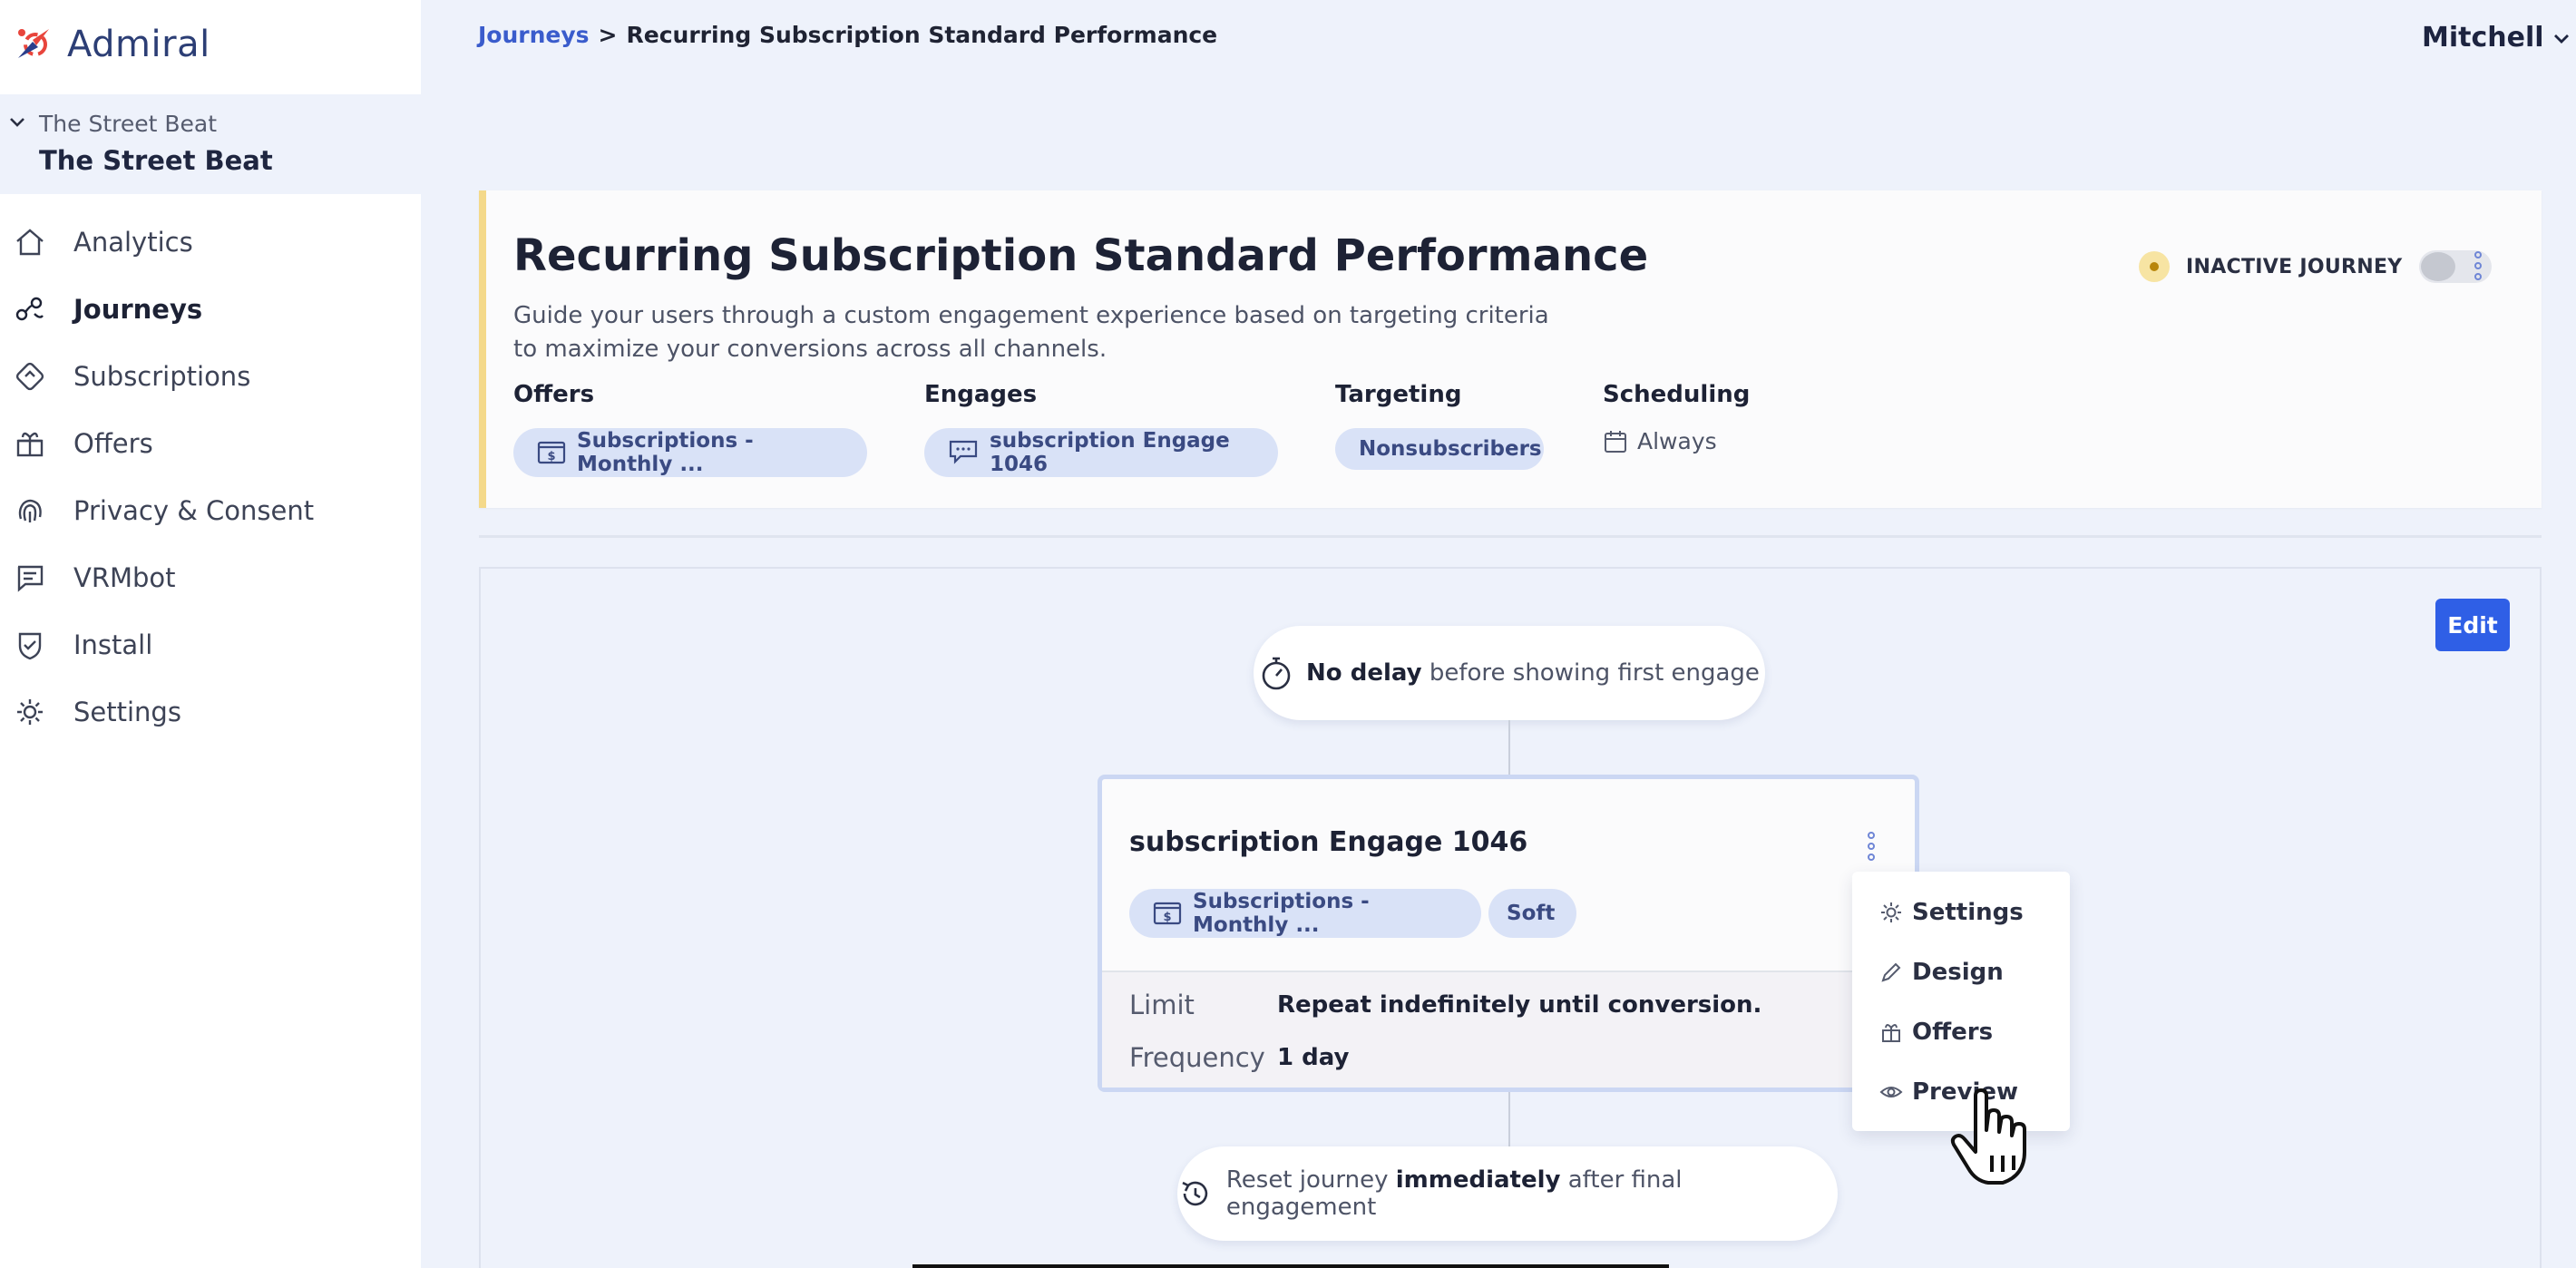 The width and height of the screenshot is (2576, 1268). Describe the element at coordinates (1988, 1136) in the screenshot. I see `hand-pointer-cursor-icon` at that location.